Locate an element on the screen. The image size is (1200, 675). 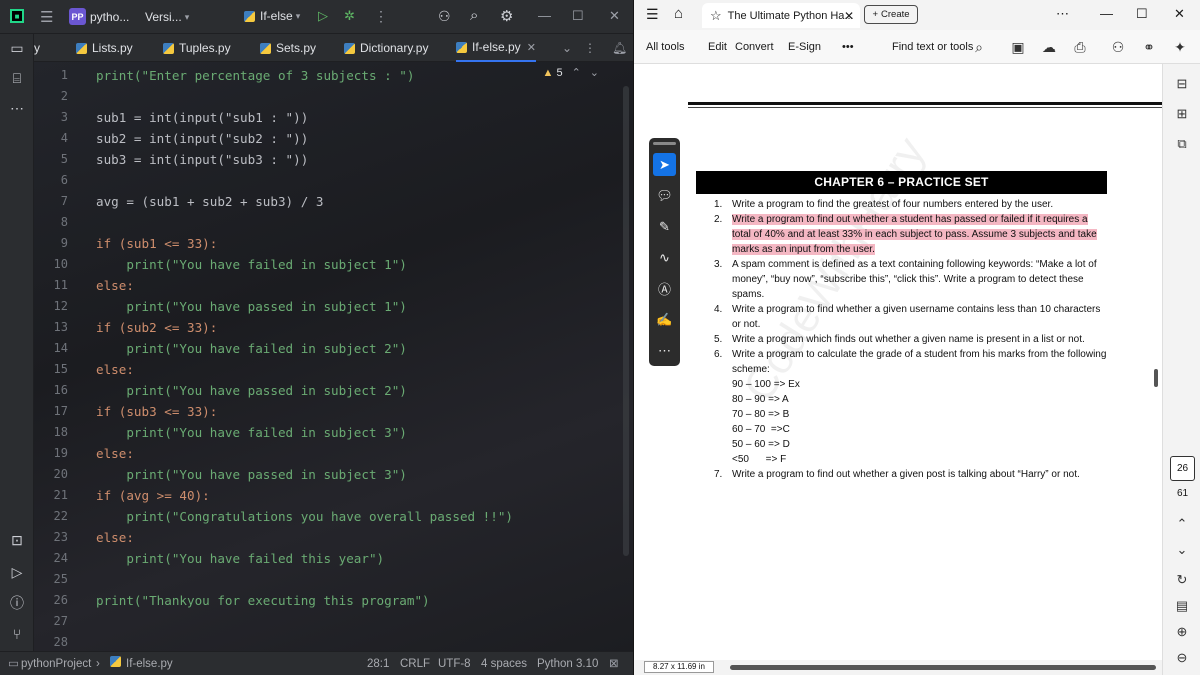
more-tools-button: ••• is located at coordinates (848, 47).